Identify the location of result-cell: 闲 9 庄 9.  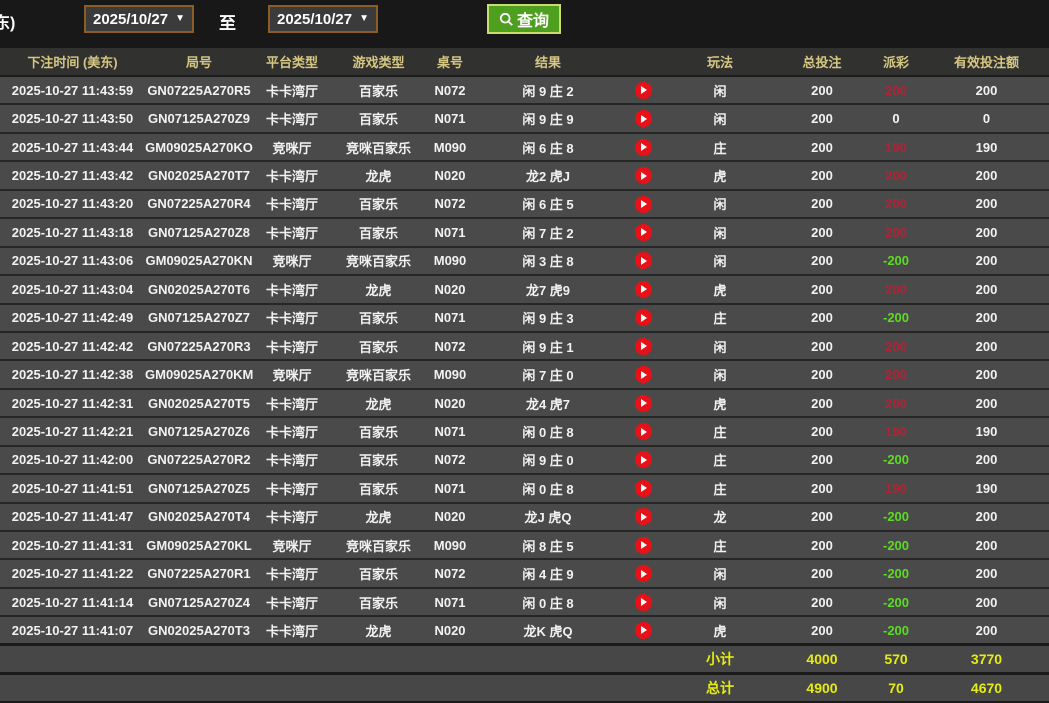
(548, 120).